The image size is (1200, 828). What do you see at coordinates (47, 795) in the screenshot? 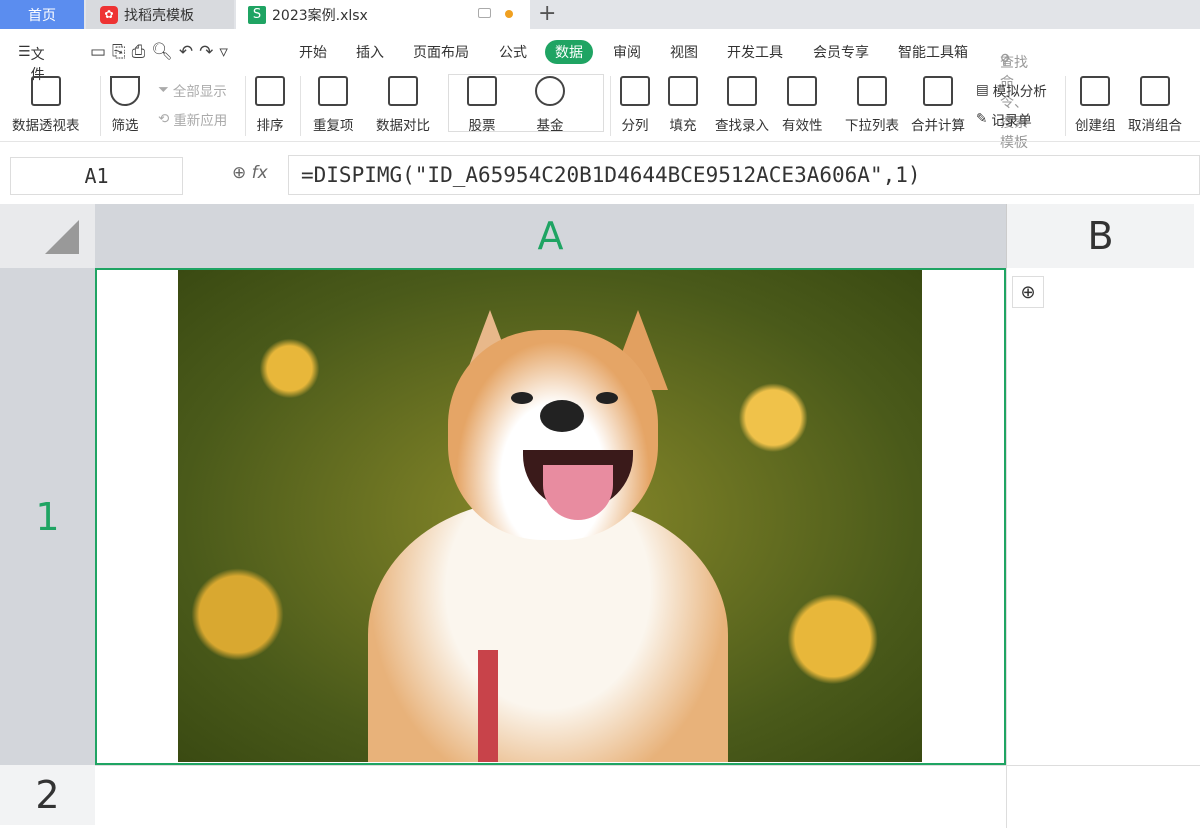
I see `row-header-2: 2` at bounding box center [47, 795].